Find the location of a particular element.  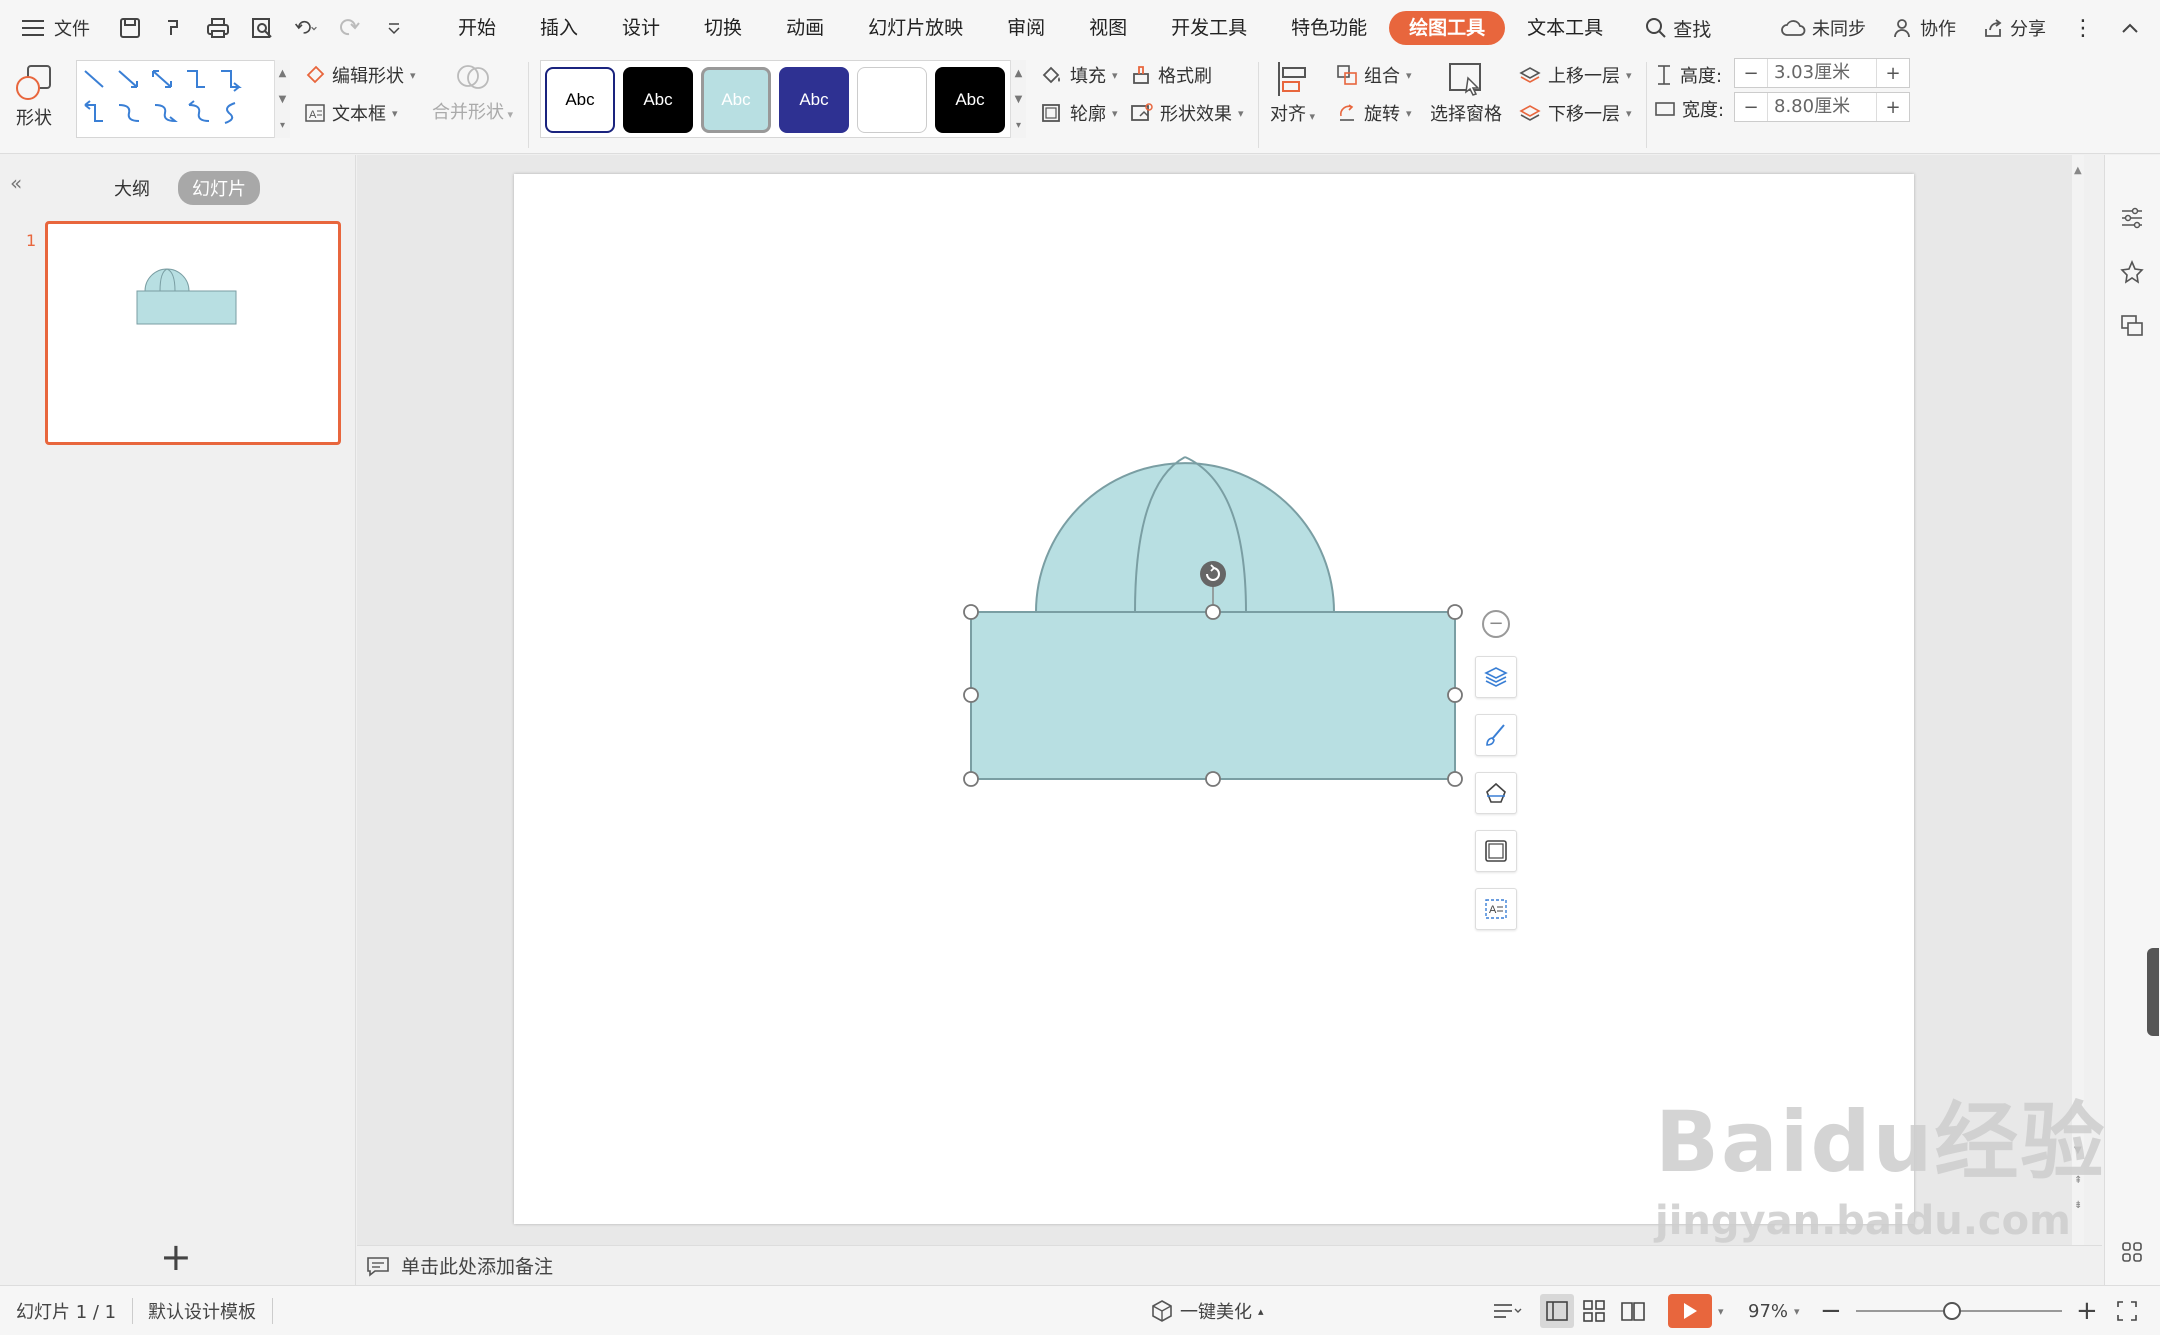

textbox-button: A 文本框 ▾ is located at coordinates (351, 113).